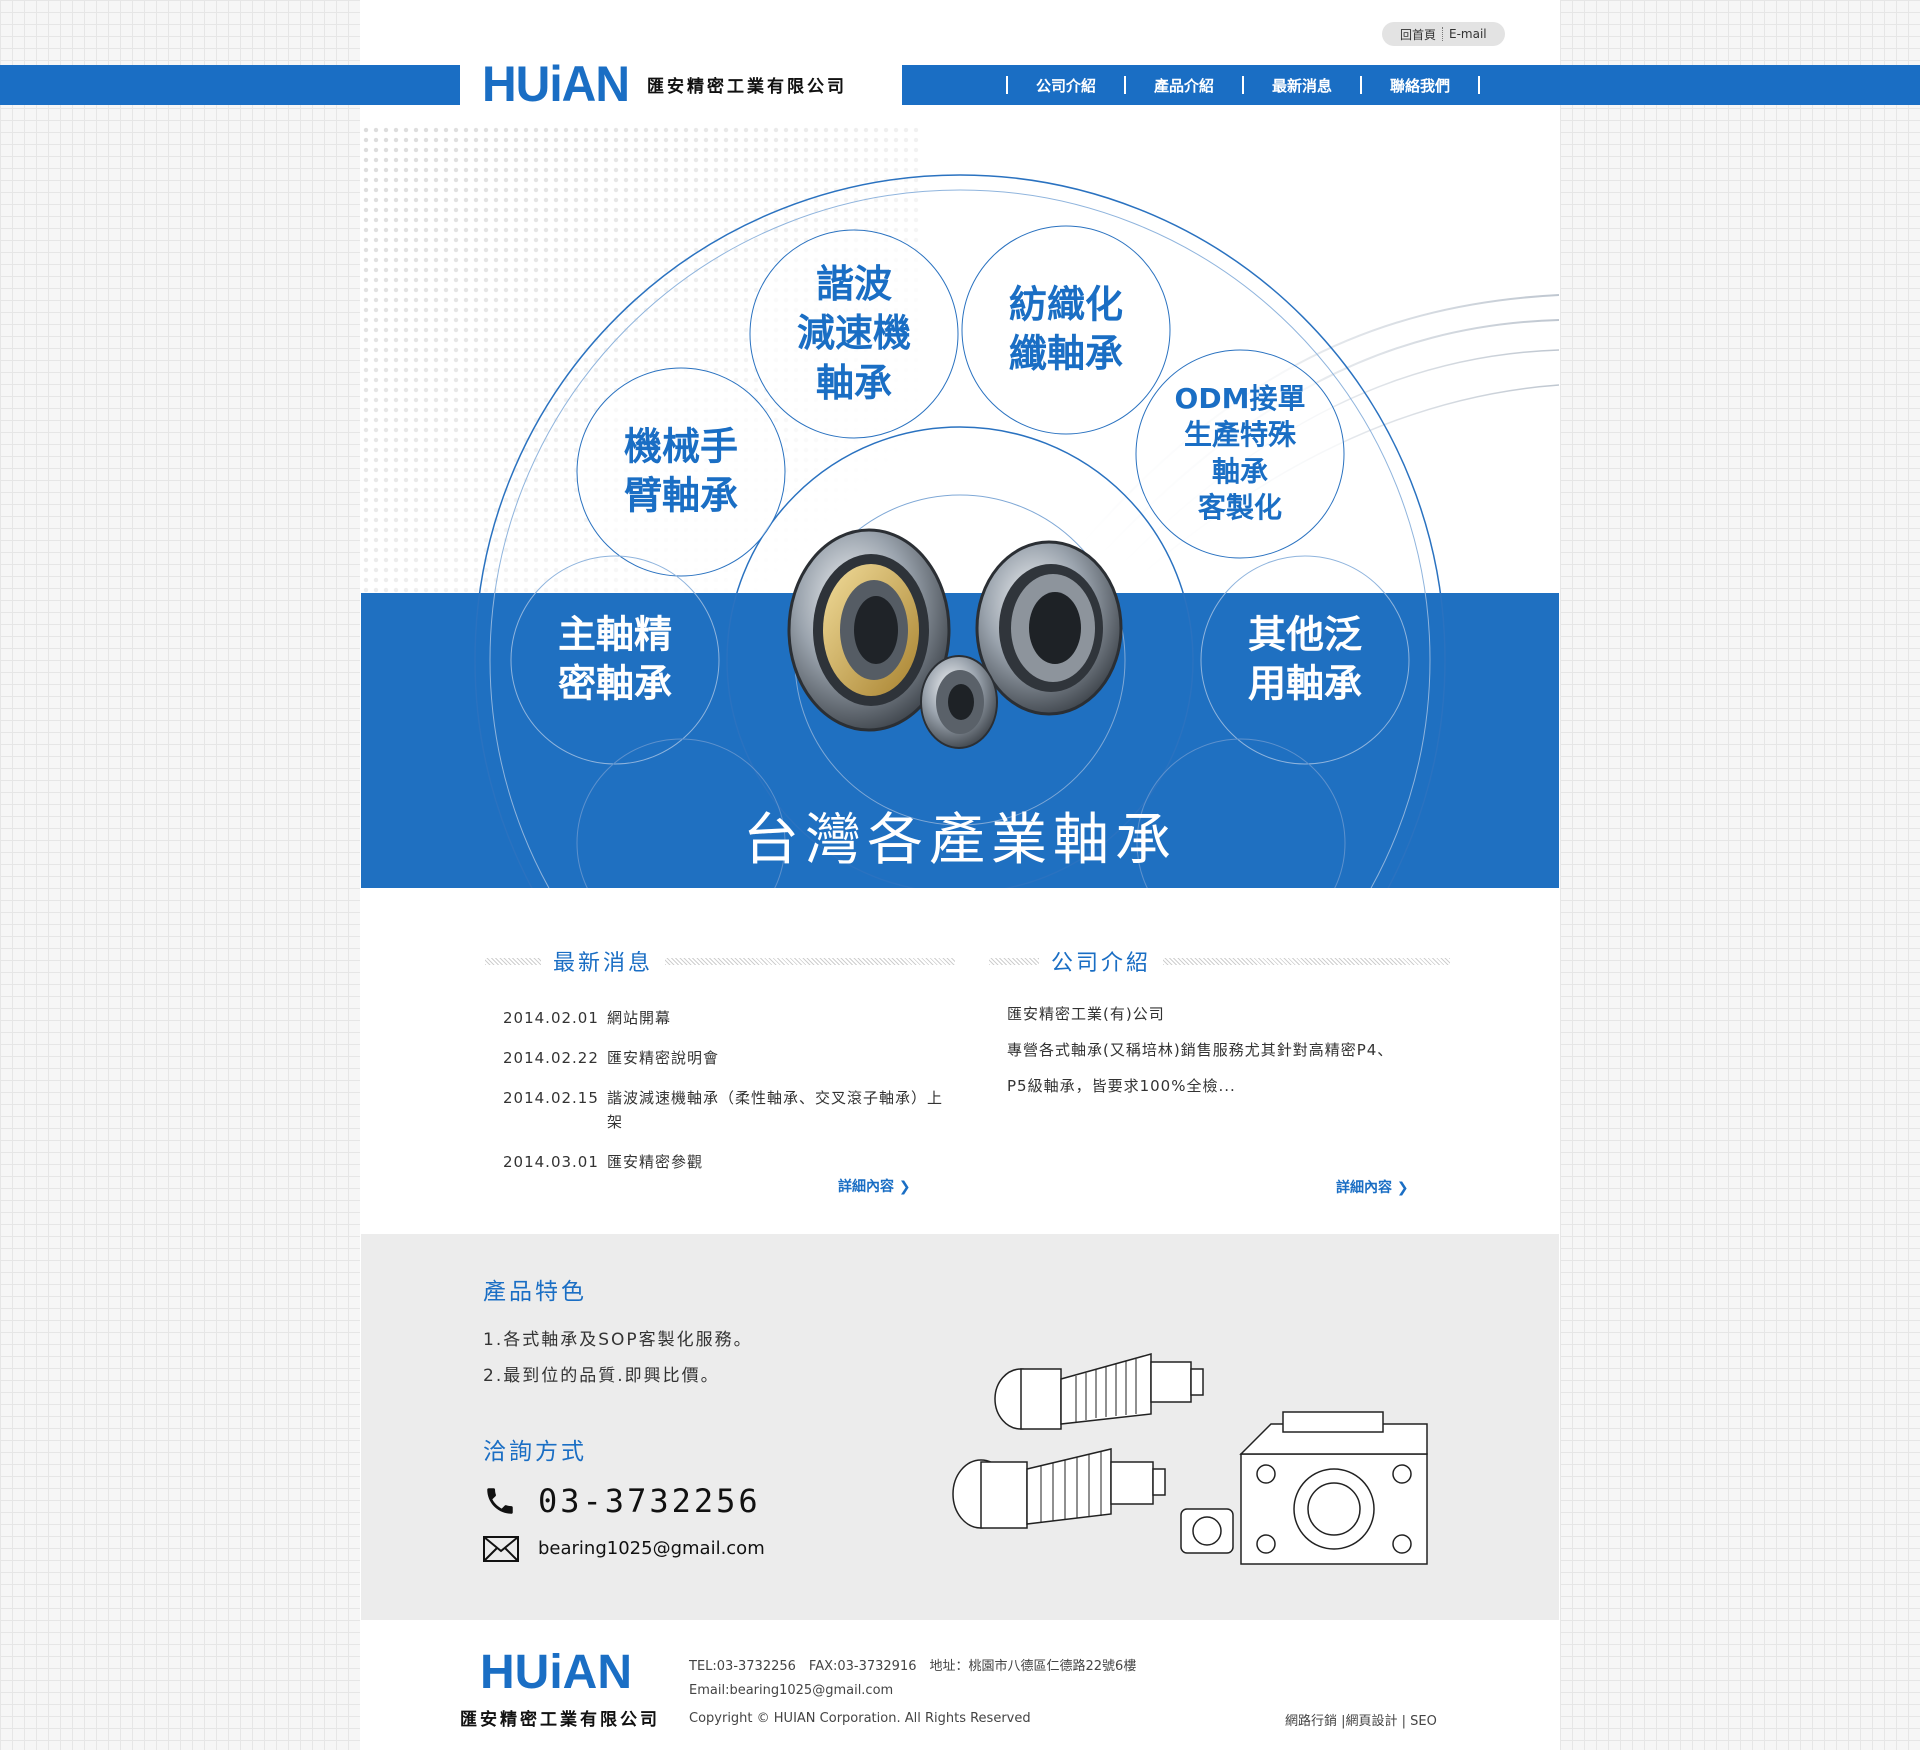  I want to click on news-title-text: 諧波減速機軸承（柔性軸承、交叉滾子軸承）上架, so click(775, 1110).